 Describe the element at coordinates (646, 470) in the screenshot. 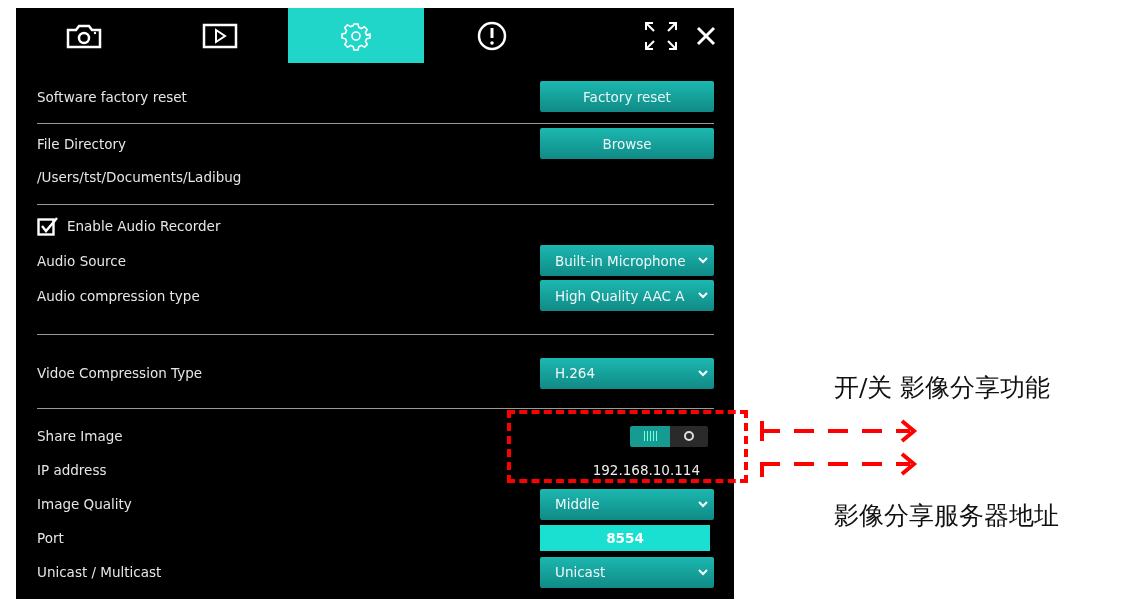

I see `ip-address-value: 192.168.10.114` at that location.